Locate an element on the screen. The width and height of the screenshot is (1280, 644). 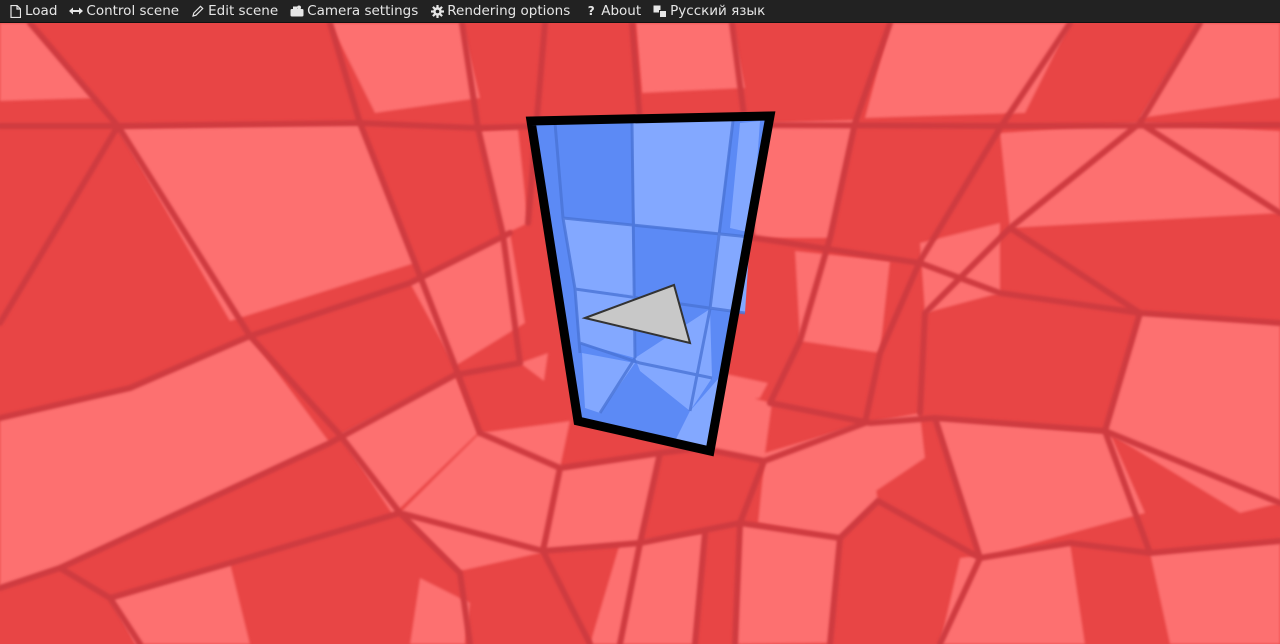
load-menu: Load is located at coordinates (32, 11).